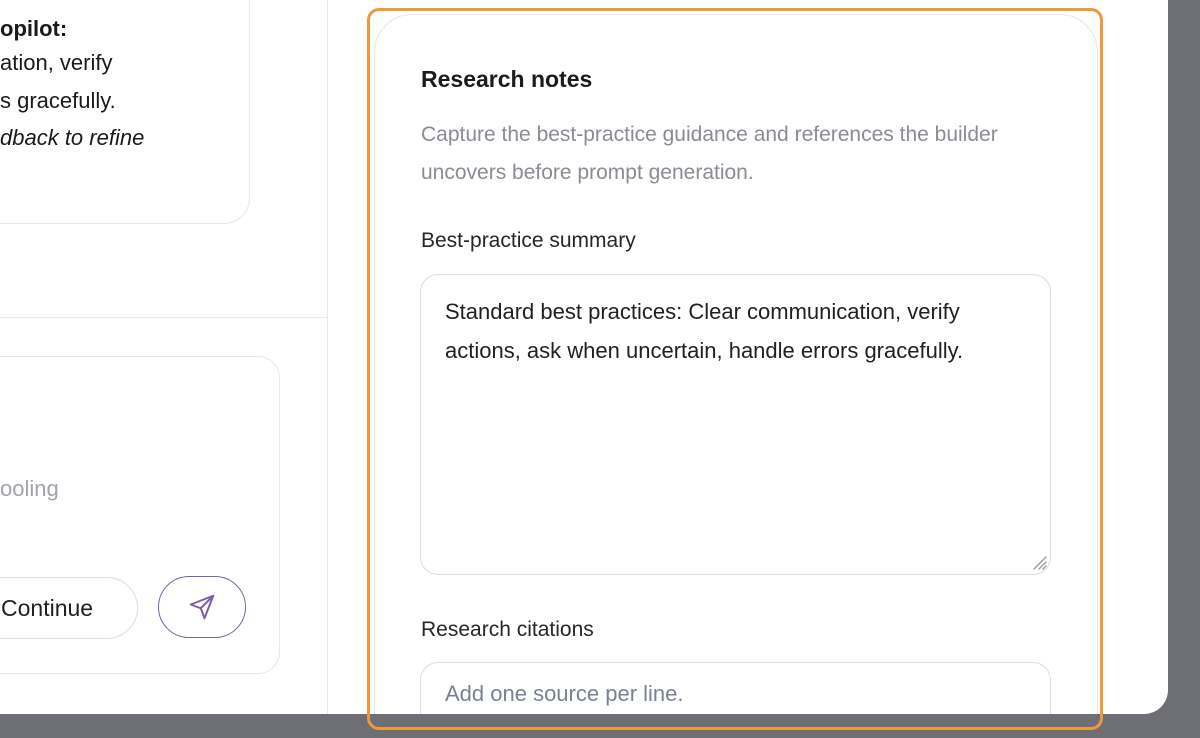  What do you see at coordinates (34, 28) in the screenshot?
I see `message-line: opilot:` at bounding box center [34, 28].